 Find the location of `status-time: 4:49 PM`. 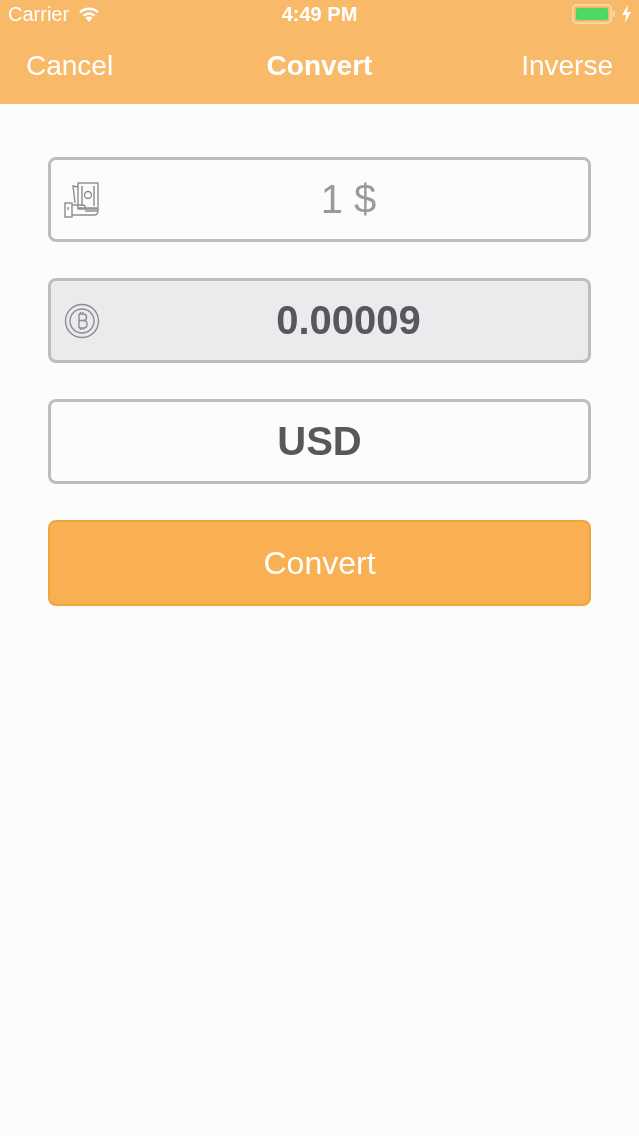

status-time: 4:49 PM is located at coordinates (319, 13).